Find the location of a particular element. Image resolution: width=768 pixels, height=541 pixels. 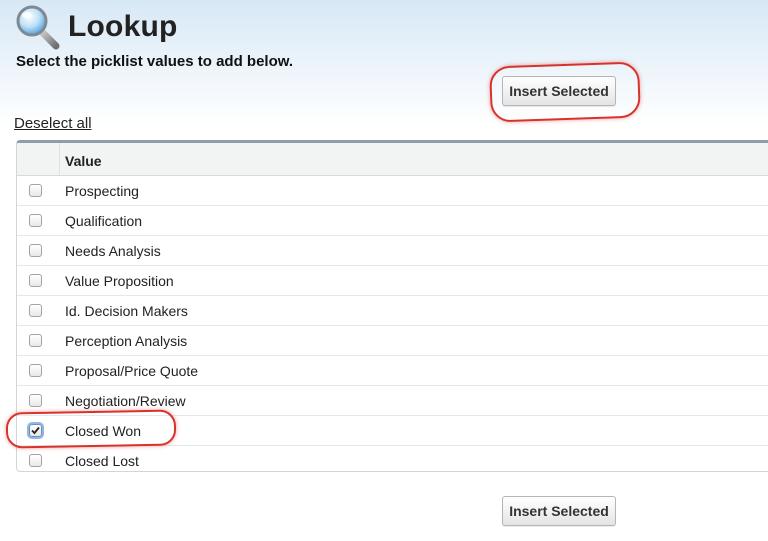

row-value: Closed Won is located at coordinates (103, 431).